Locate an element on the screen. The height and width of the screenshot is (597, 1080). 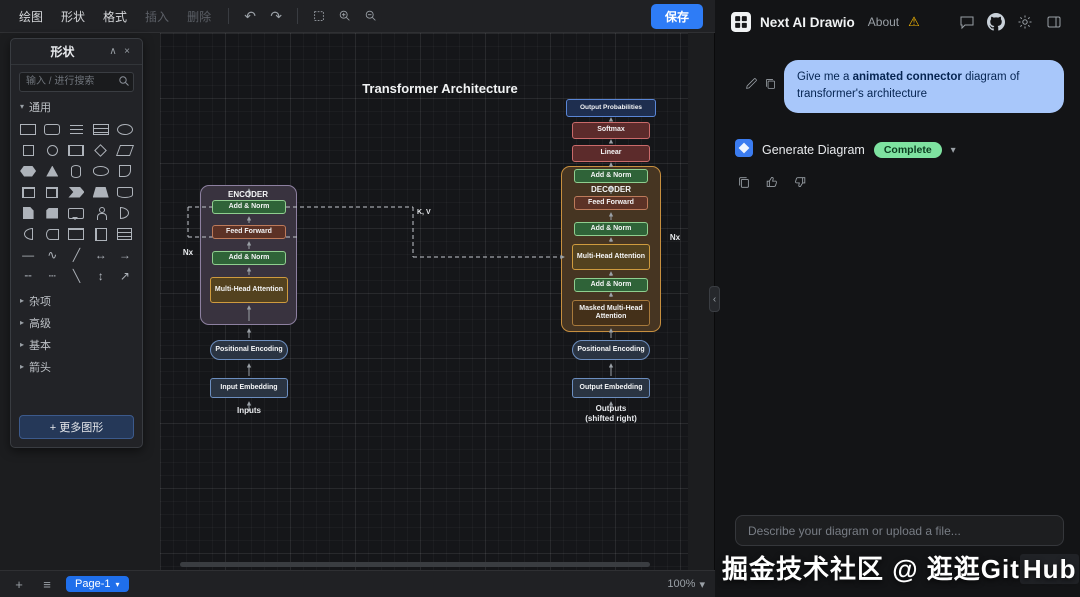
zoom-in-icon is located at coordinates (345, 16).